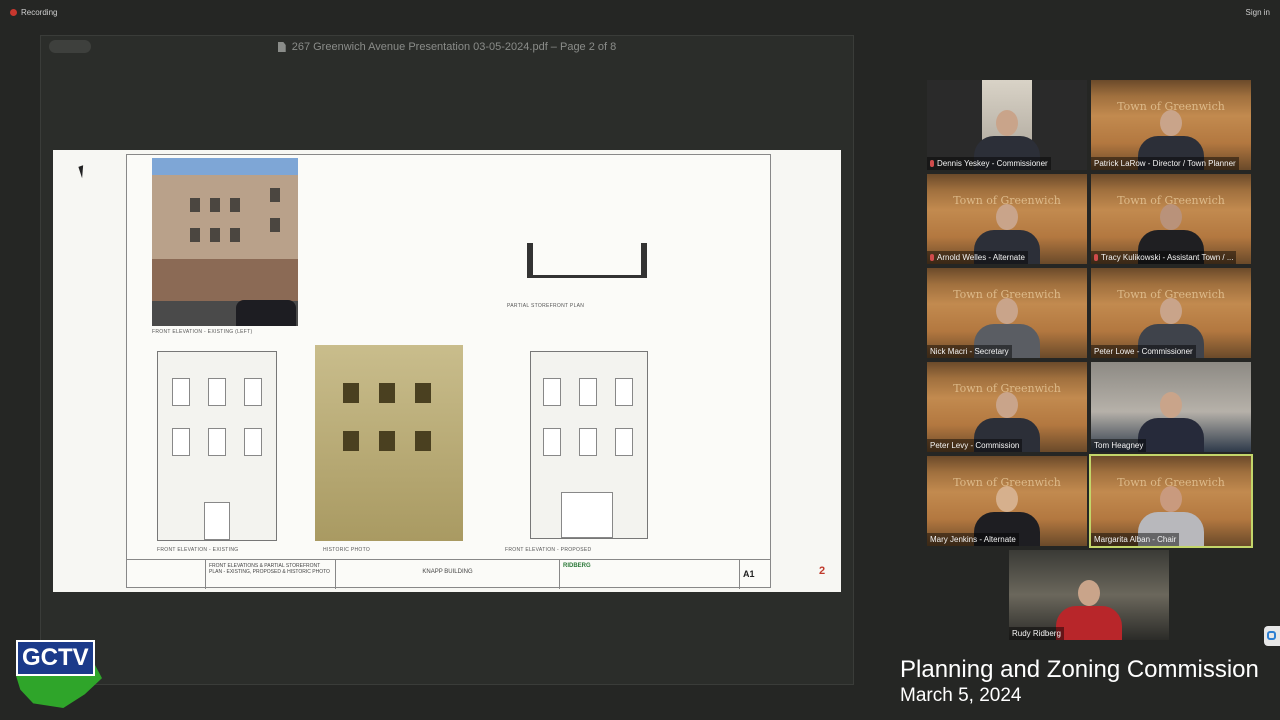  Describe the element at coordinates (977, 257) in the screenshot. I see `participant-name: Arnold Welles - Alternate` at that location.